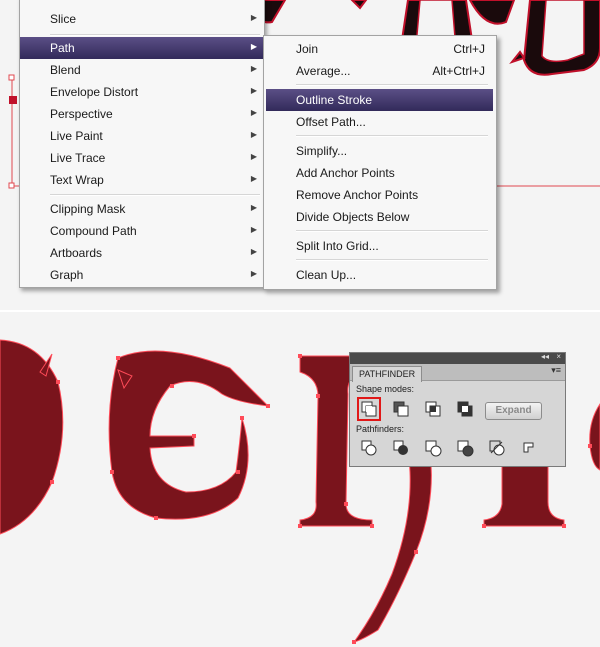 The height and width of the screenshot is (647, 600). What do you see at coordinates (63, 19) in the screenshot?
I see `menu-item-label: Slice` at bounding box center [63, 19].